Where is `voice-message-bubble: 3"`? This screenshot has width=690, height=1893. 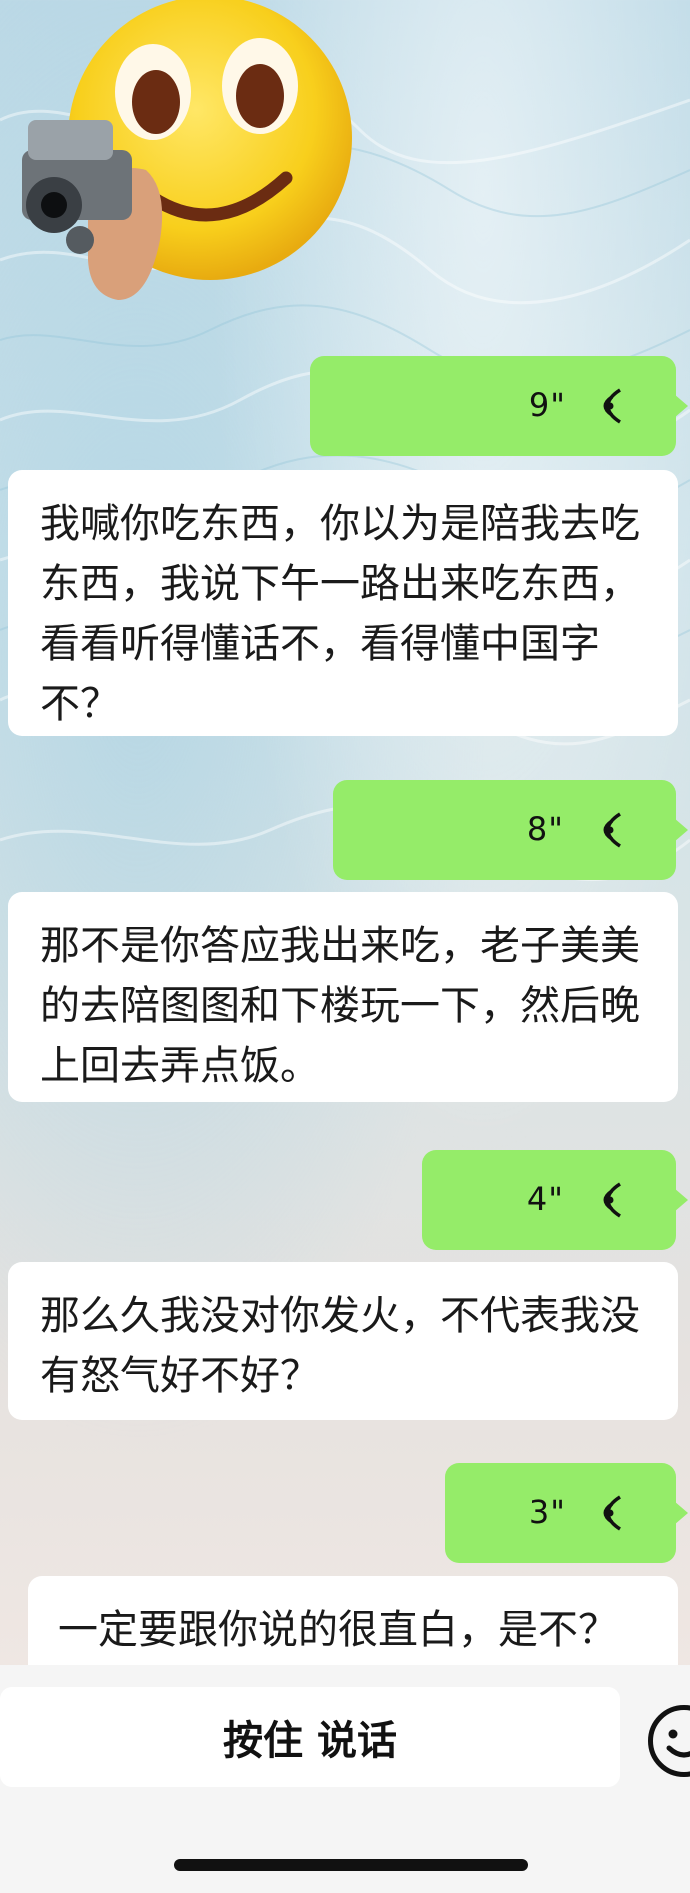 voice-message-bubble: 3" is located at coordinates (566, 1513).